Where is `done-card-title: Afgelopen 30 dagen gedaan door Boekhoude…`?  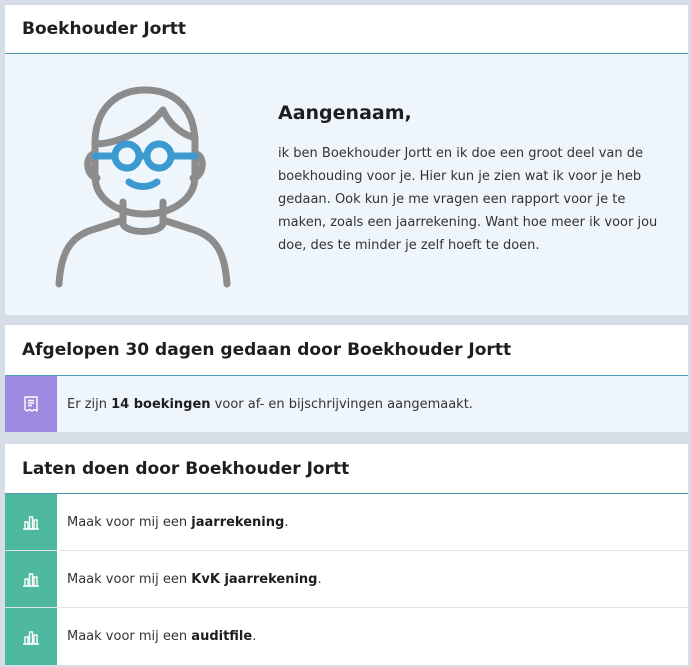
done-card-title: Afgelopen 30 dagen gedaan door Boekhoude… is located at coordinates (346, 350).